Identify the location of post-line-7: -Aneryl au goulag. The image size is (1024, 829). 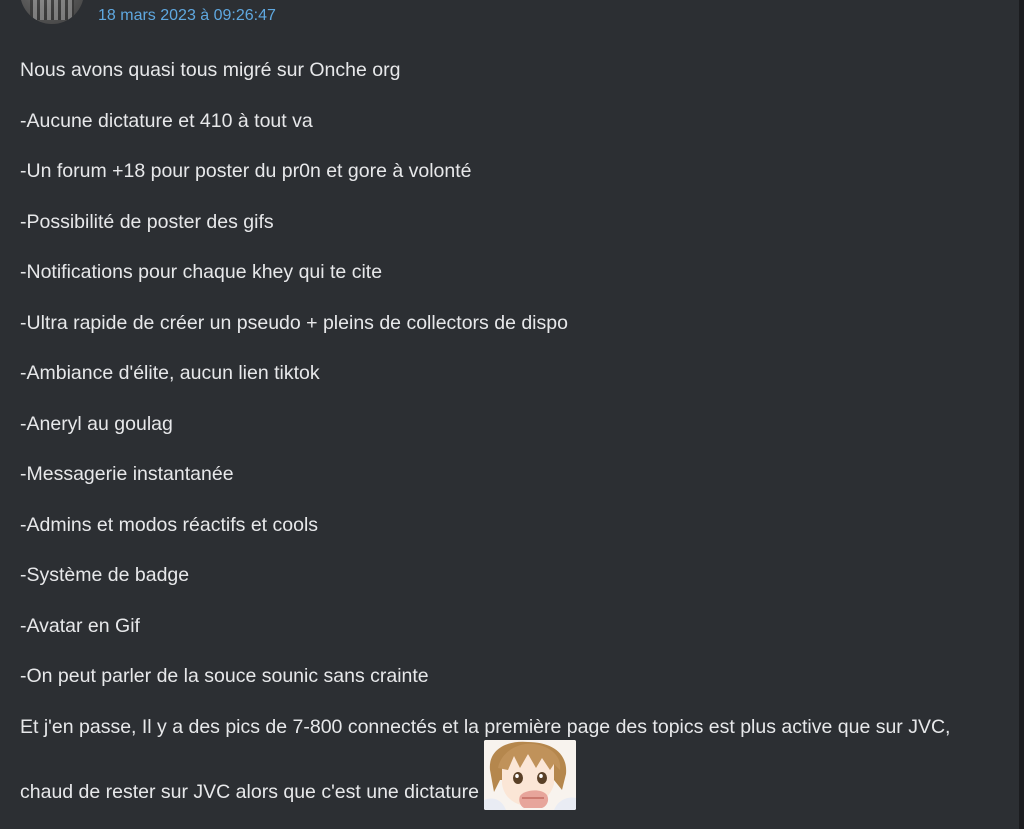
(96, 423).